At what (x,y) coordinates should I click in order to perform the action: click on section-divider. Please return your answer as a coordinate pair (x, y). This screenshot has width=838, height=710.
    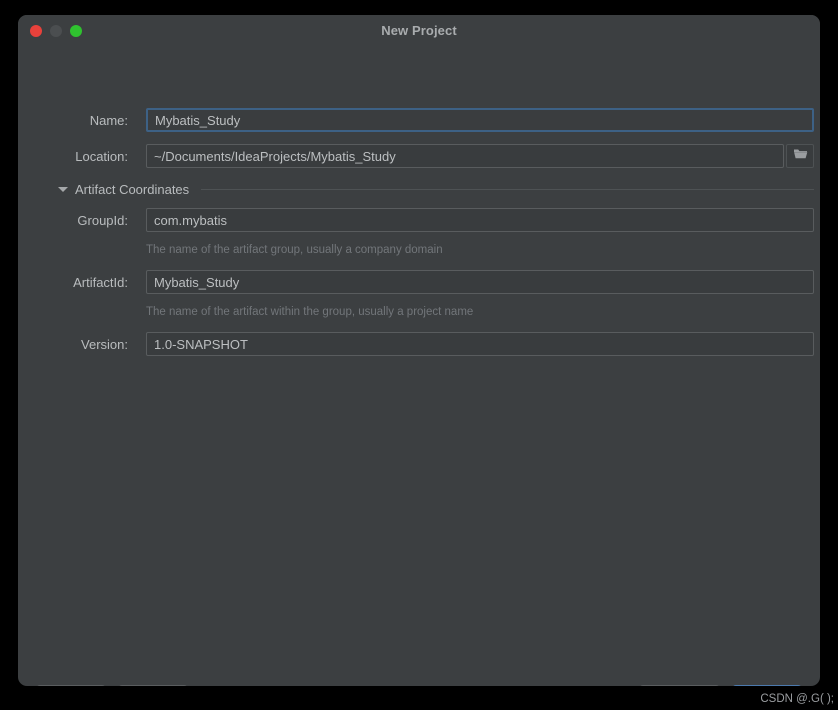
    Looking at the image, I should click on (507, 189).